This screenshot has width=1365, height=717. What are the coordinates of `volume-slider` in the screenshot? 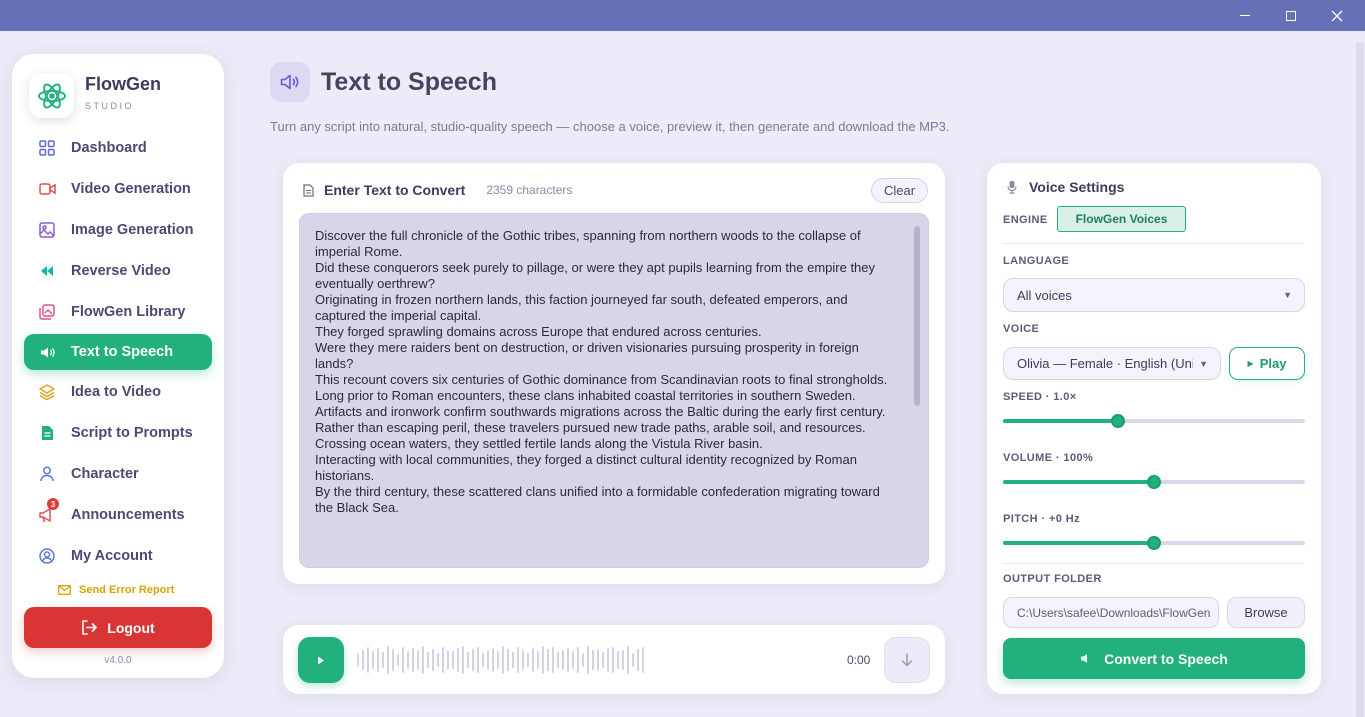 It's located at (1154, 482).